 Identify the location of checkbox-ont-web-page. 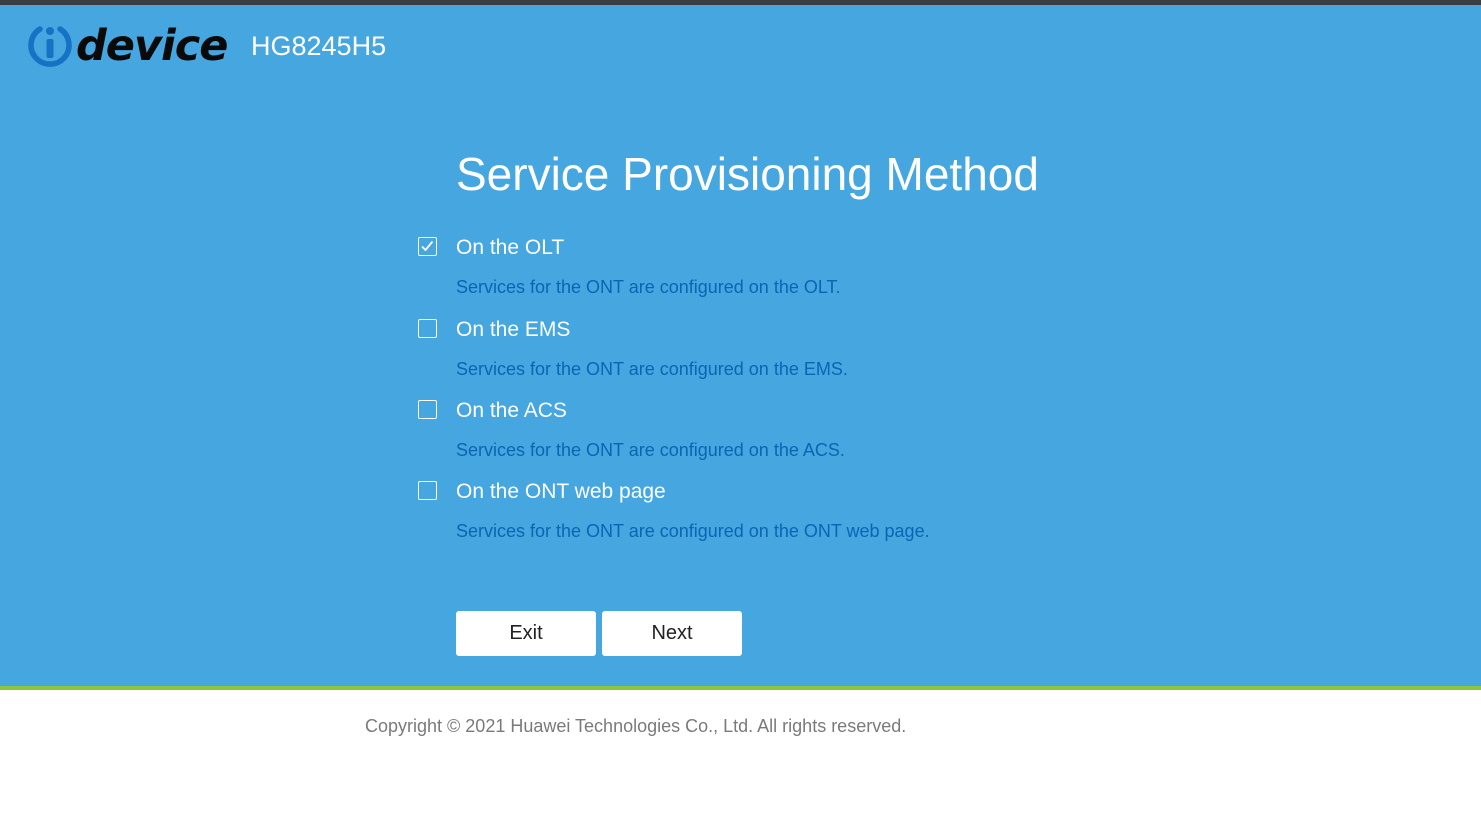
(427, 490).